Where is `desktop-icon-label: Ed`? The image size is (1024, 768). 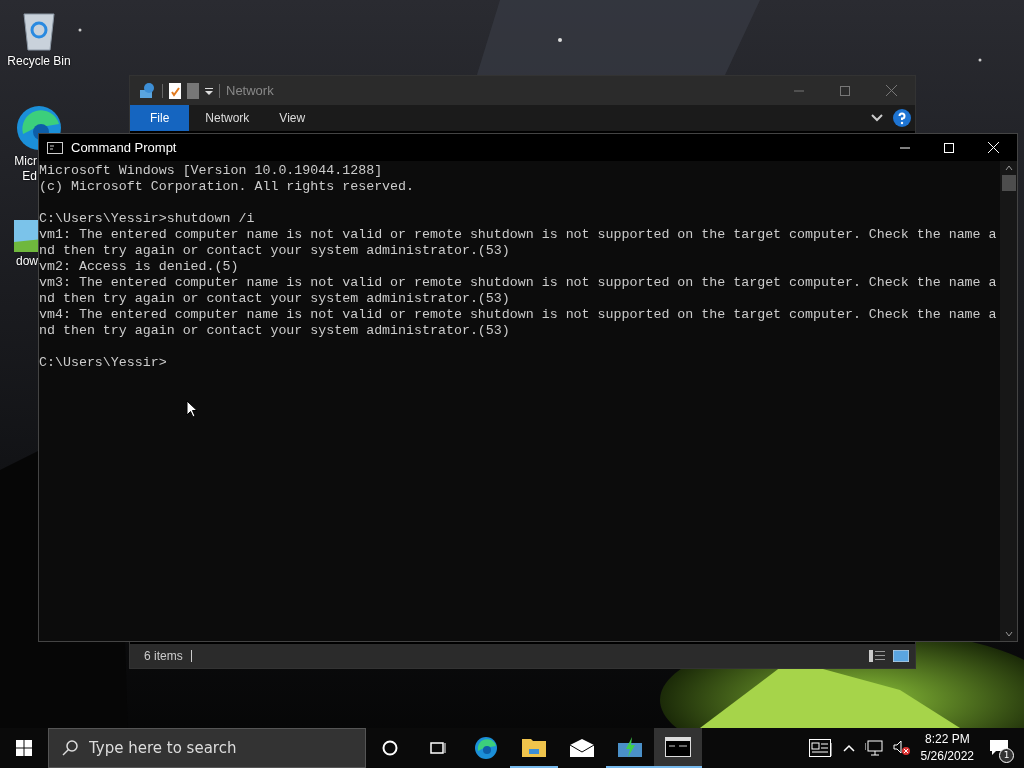
desktop-icon-label: Ed is located at coordinates (29, 176).